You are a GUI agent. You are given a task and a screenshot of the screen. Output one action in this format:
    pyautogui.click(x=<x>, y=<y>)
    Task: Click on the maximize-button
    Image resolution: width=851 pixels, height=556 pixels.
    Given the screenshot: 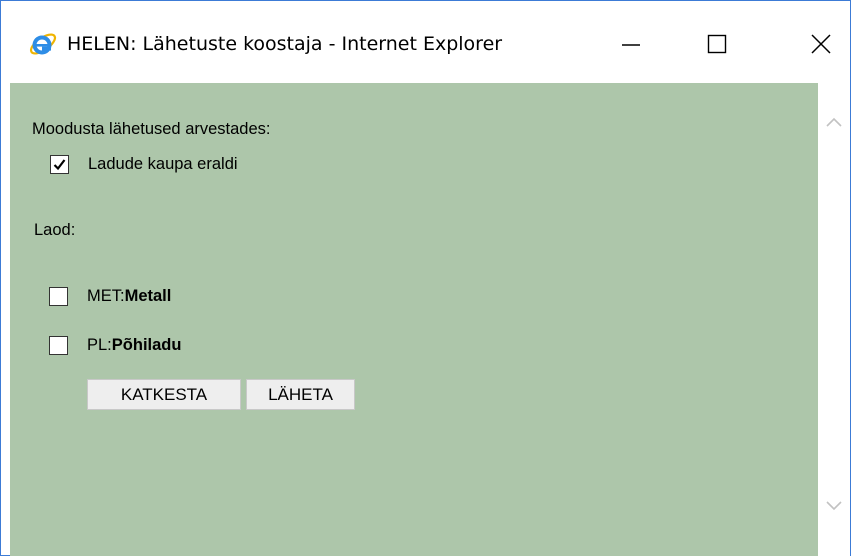 What is the action you would take?
    pyautogui.click(x=717, y=44)
    